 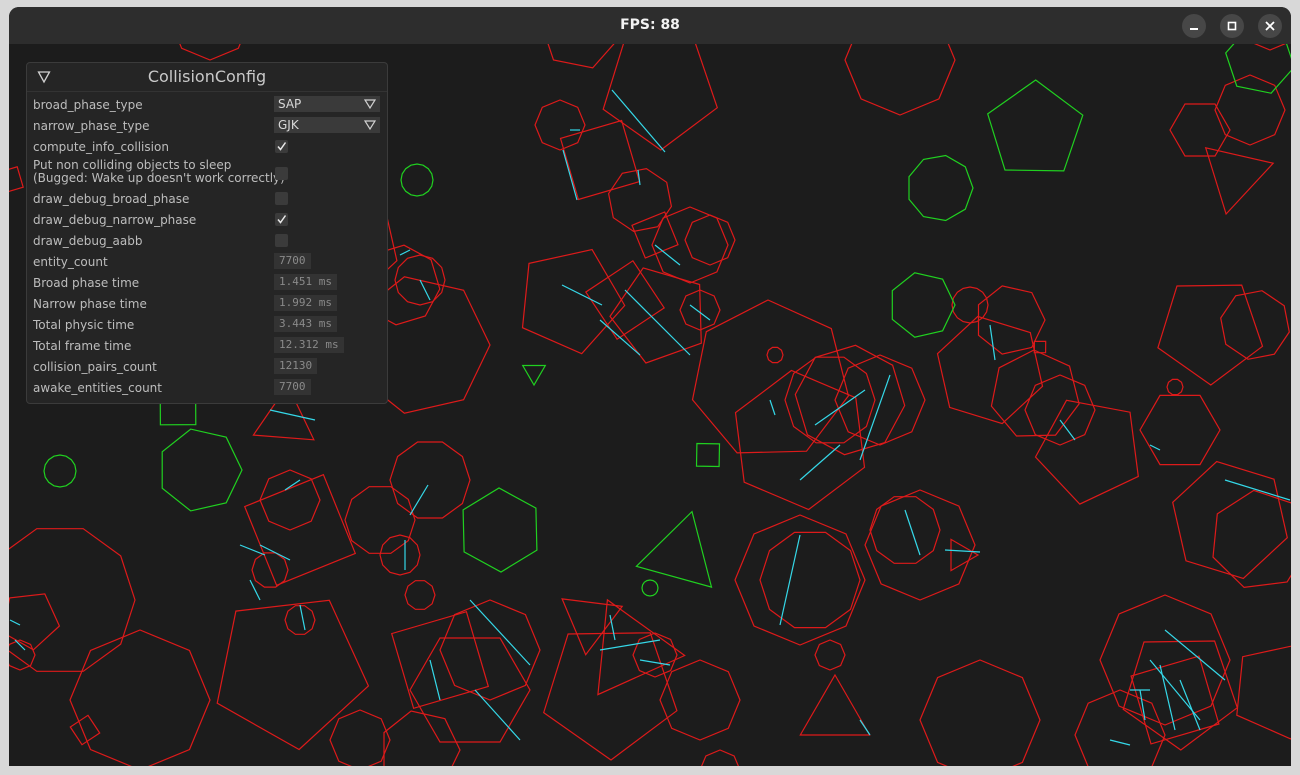 What do you see at coordinates (90, 304) in the screenshot?
I see `narrow-phase-time-label: Narrow phase time` at bounding box center [90, 304].